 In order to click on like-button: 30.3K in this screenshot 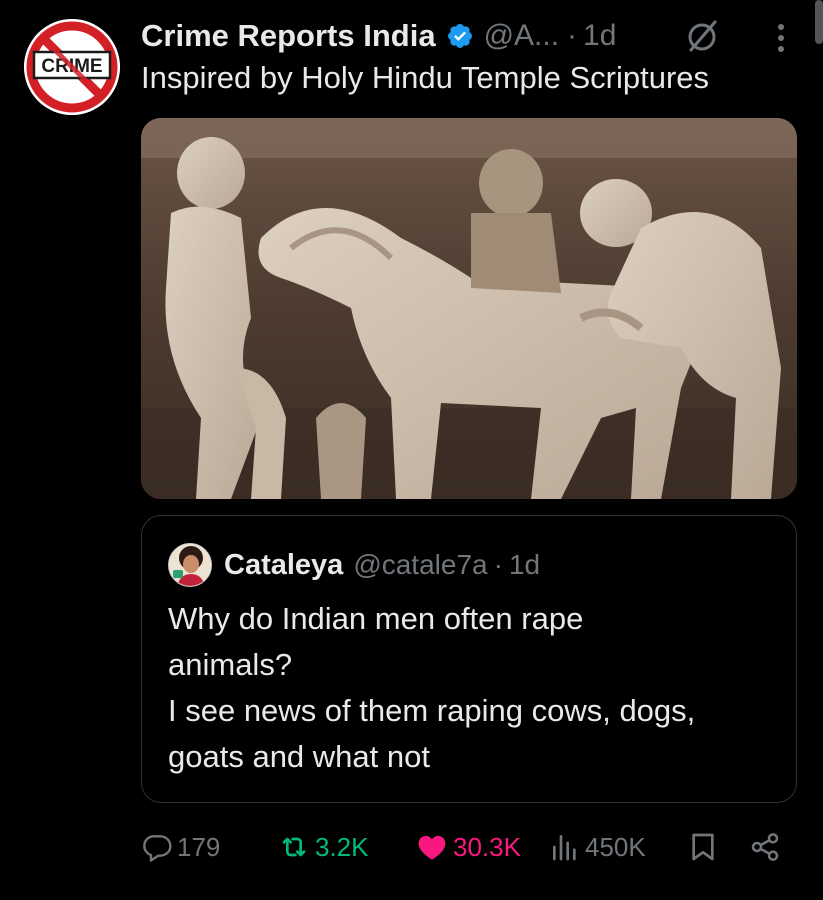, I will do `click(468, 847)`.